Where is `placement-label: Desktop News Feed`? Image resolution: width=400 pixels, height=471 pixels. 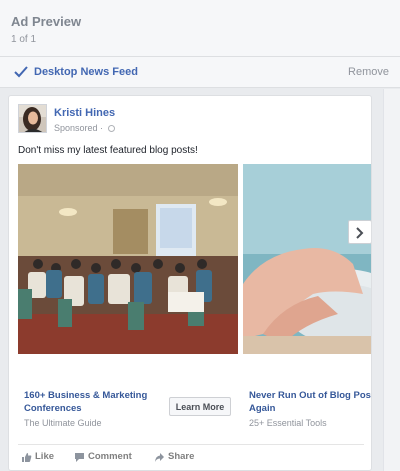 placement-label: Desktop News Feed is located at coordinates (86, 72).